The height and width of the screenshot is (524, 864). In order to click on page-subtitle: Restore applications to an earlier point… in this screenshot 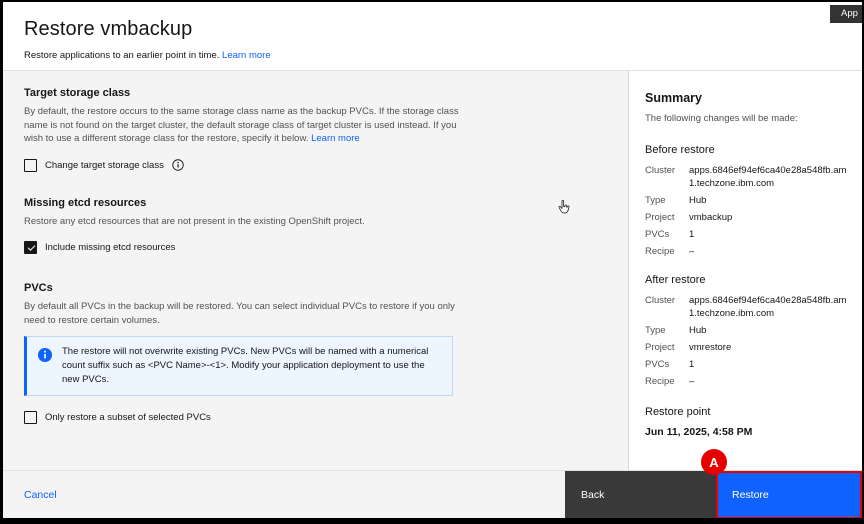, I will do `click(443, 55)`.